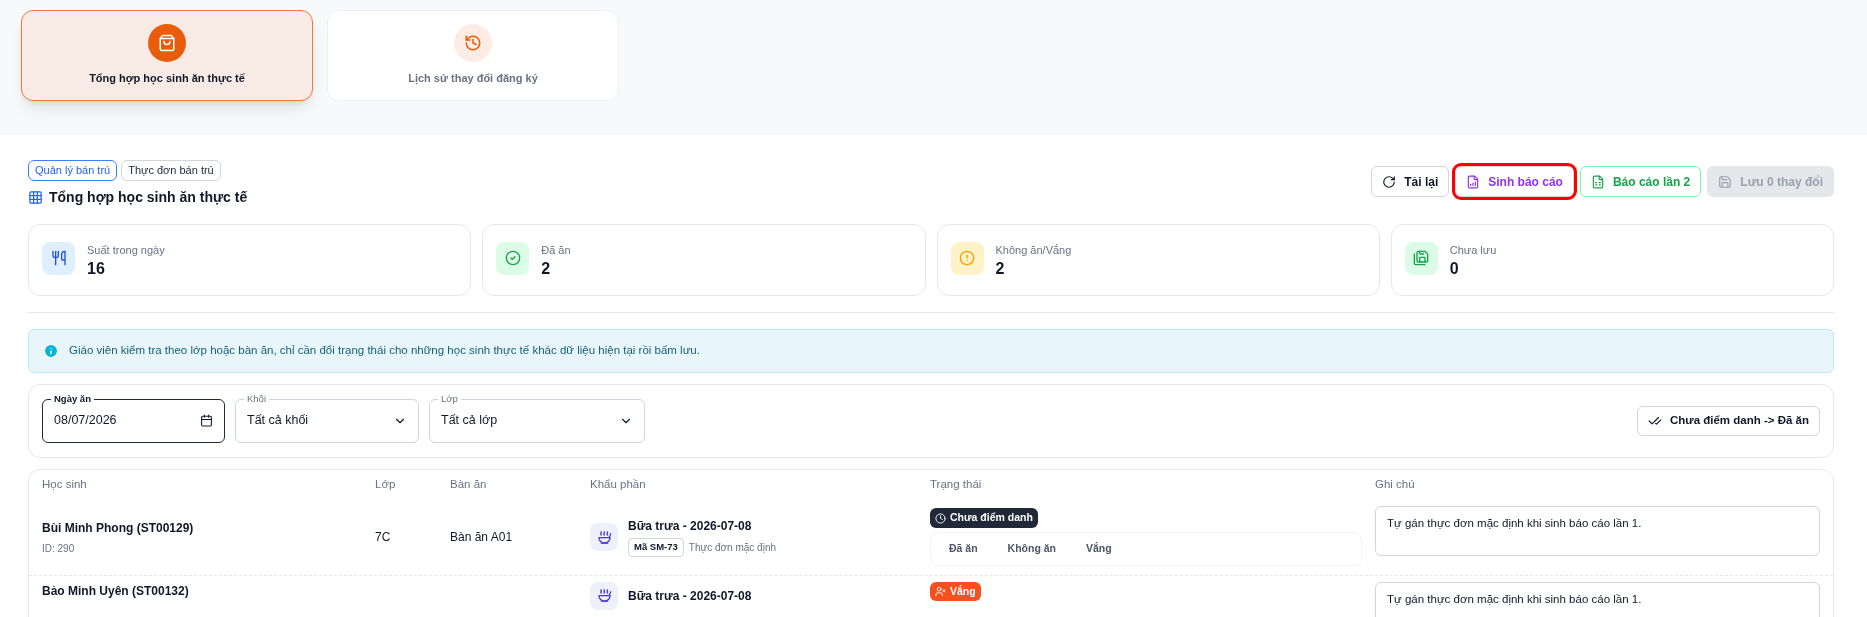 This screenshot has width=1867, height=617. Describe the element at coordinates (167, 43) in the screenshot. I see `bag-icon` at that location.